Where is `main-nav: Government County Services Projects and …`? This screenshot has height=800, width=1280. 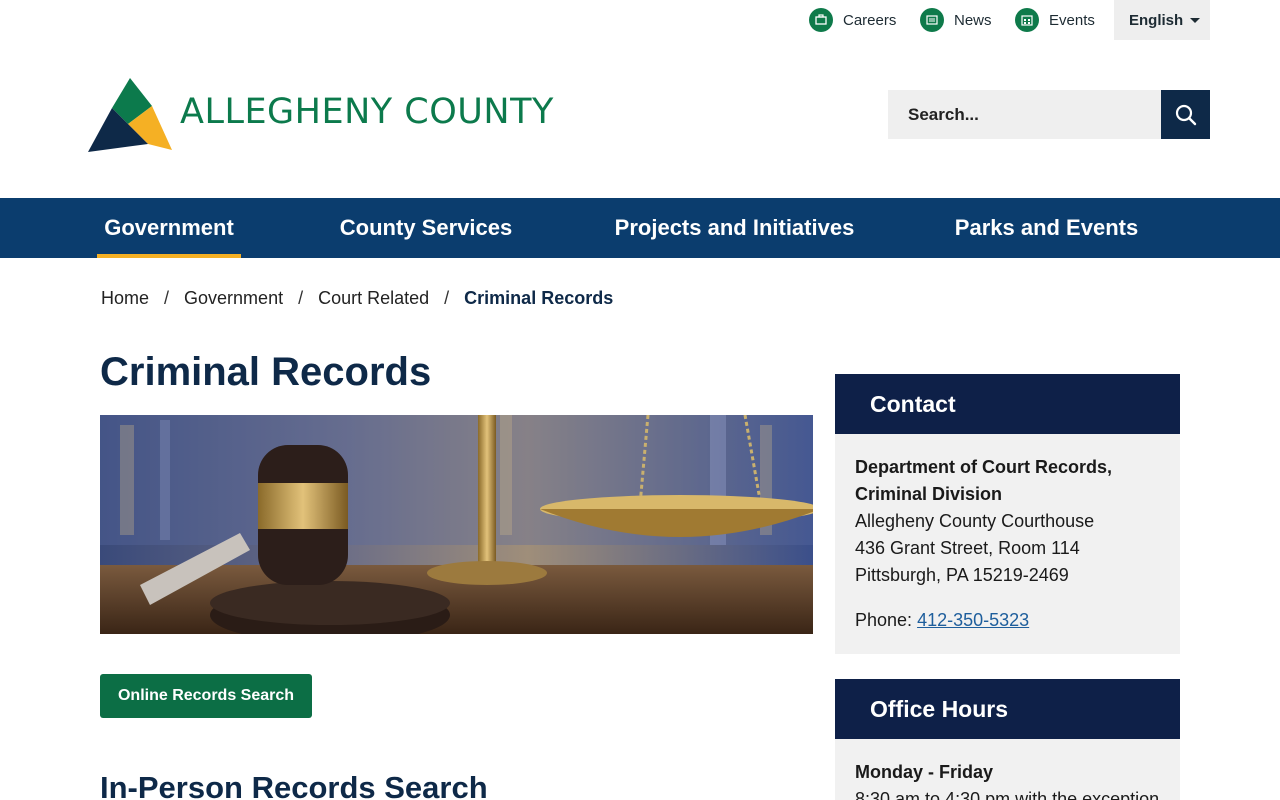 main-nav: Government County Services Projects and … is located at coordinates (640, 228).